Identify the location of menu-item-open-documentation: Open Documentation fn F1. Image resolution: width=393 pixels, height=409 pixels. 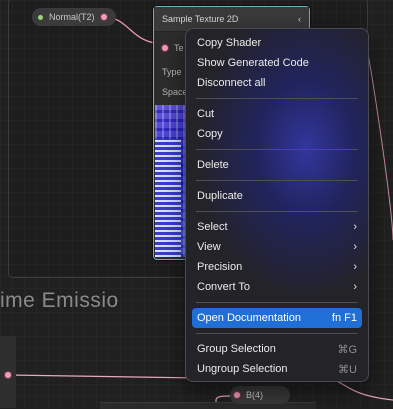
(277, 318).